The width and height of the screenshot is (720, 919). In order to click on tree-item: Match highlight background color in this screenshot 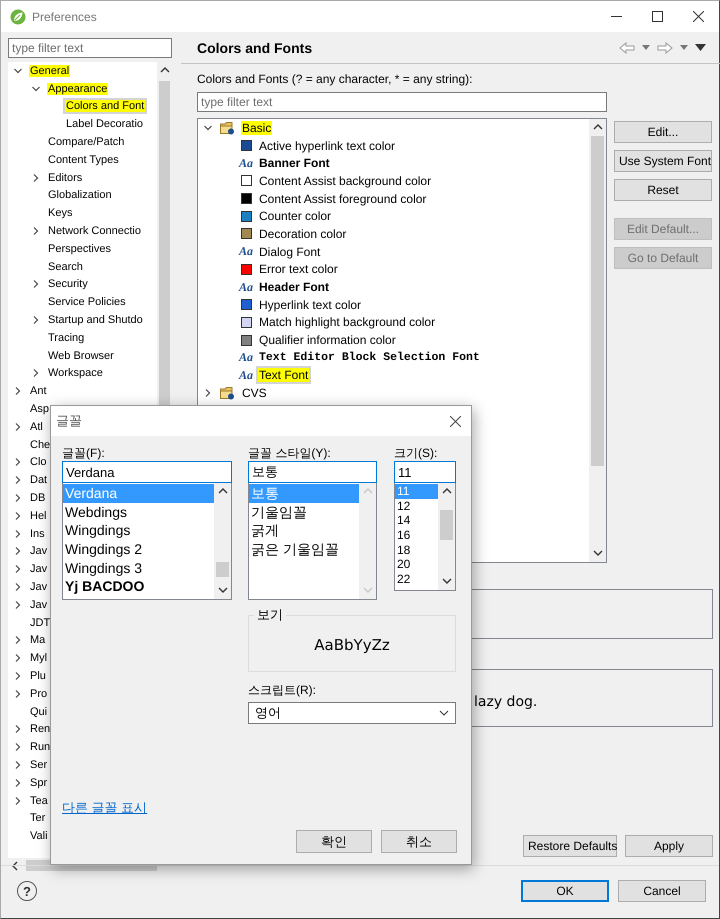, I will do `click(347, 322)`.